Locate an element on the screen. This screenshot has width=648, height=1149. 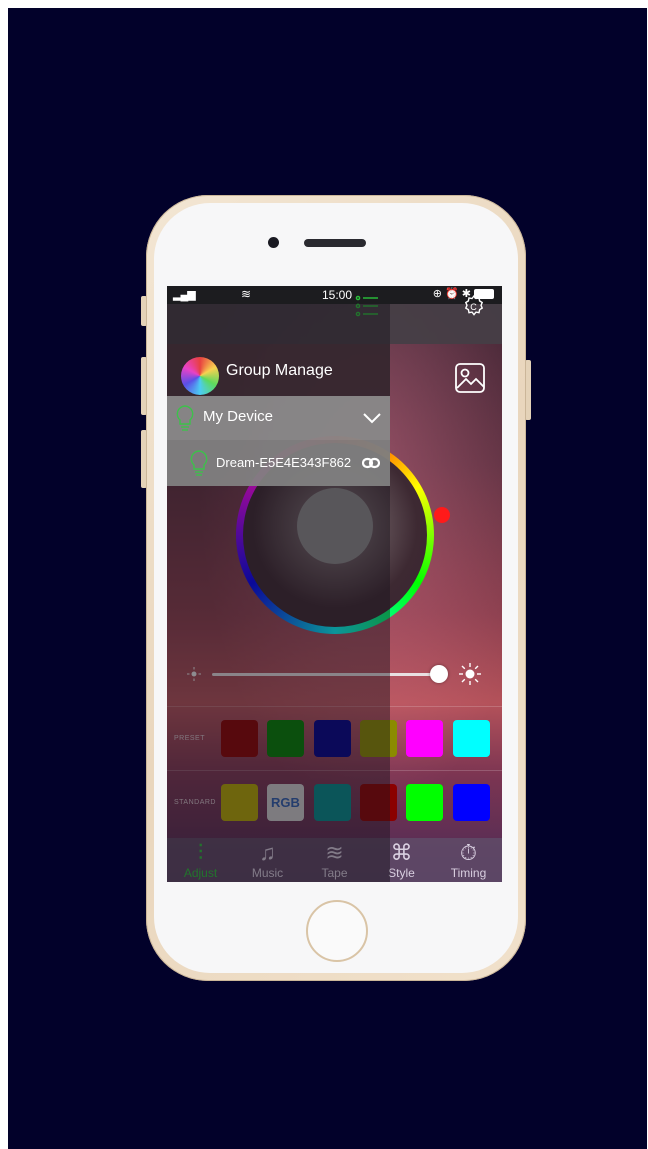
group-color-orb-icon is located at coordinates (200, 376).